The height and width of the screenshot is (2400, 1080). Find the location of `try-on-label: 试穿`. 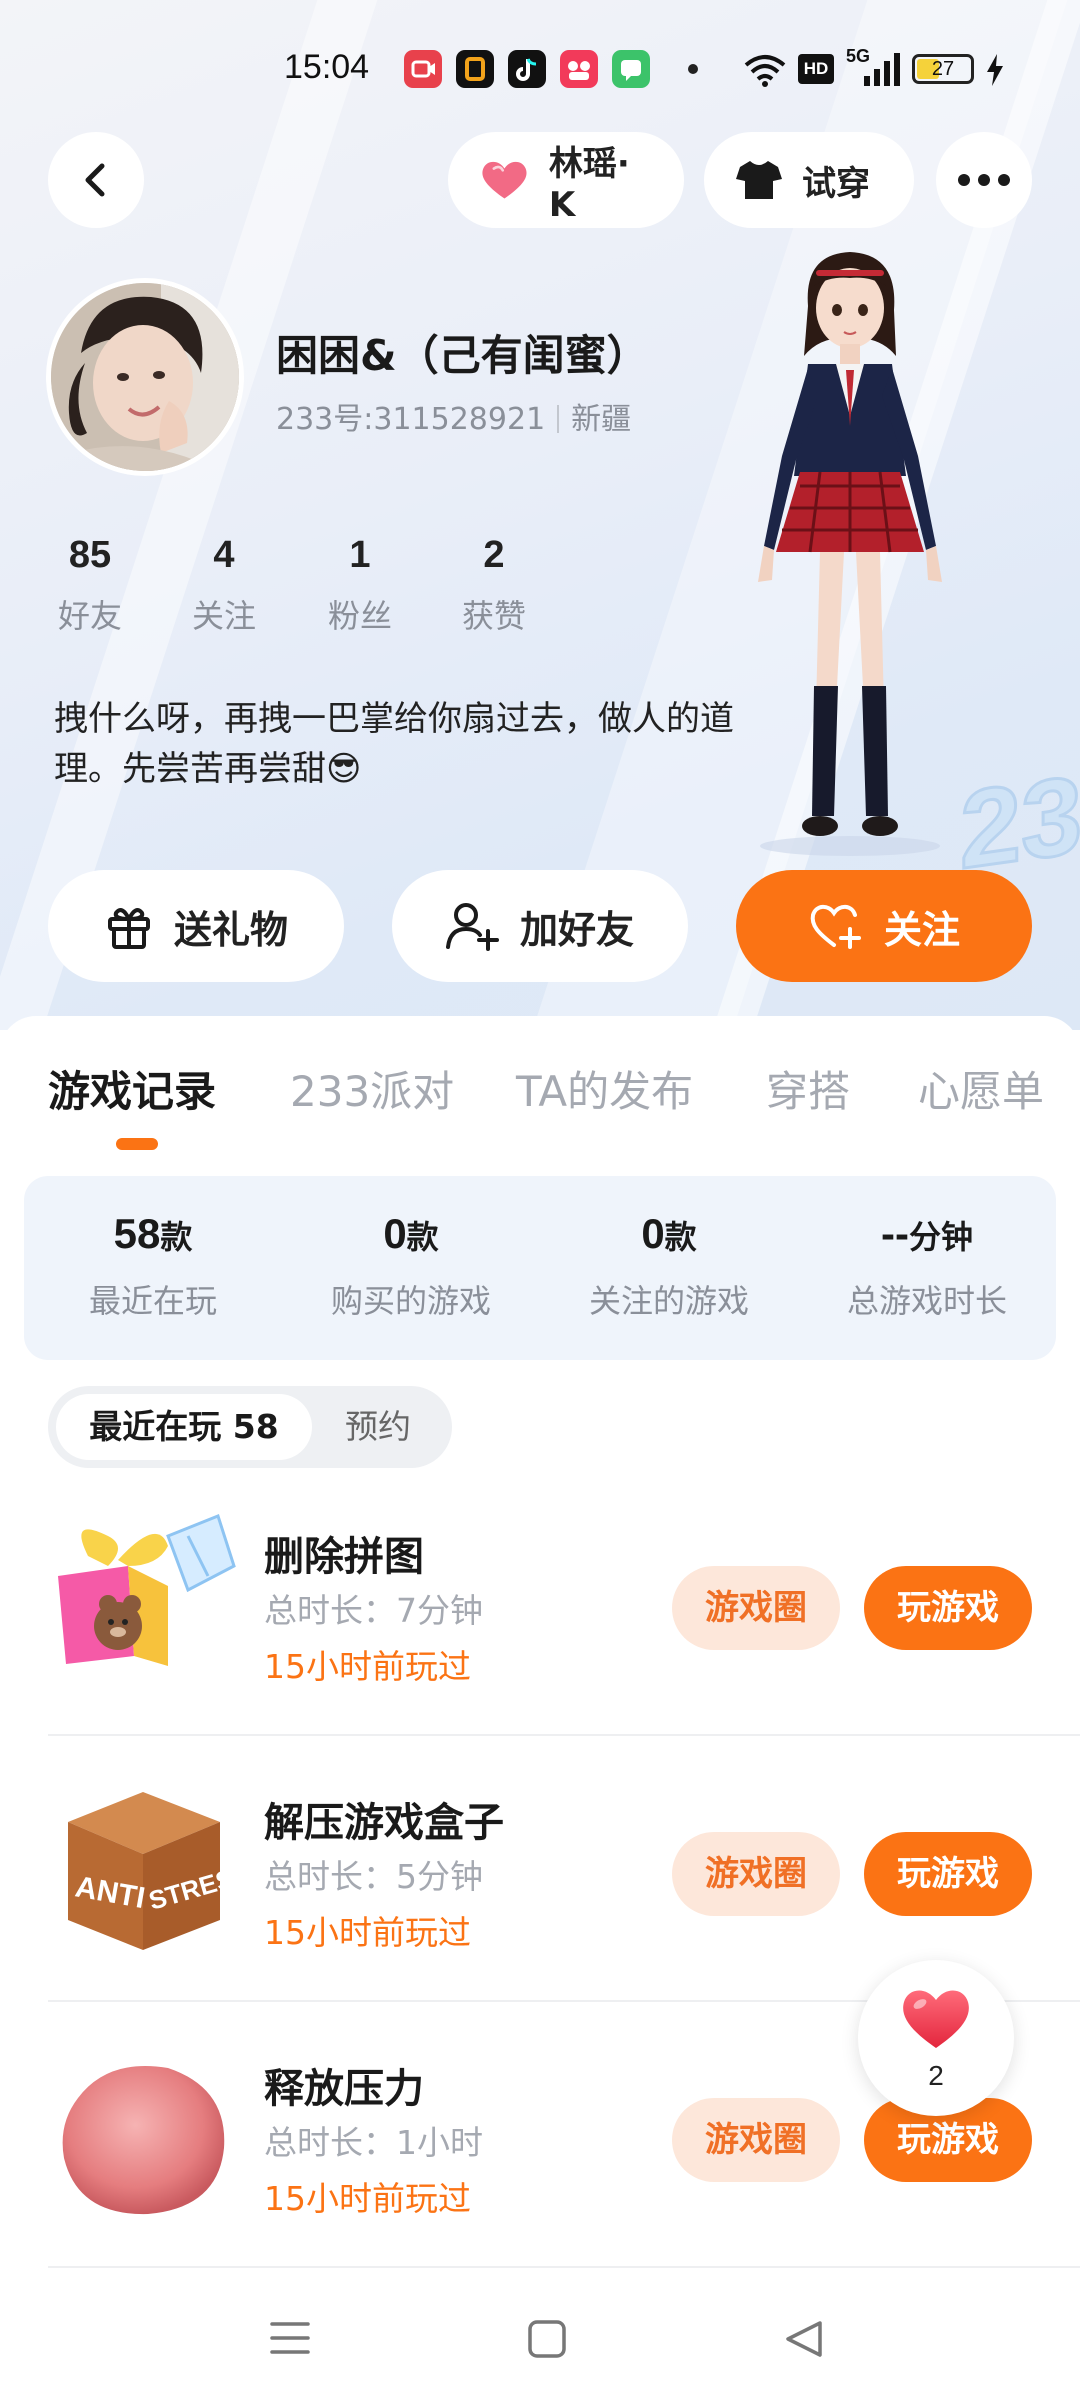

try-on-label: 试穿 is located at coordinates (836, 183).